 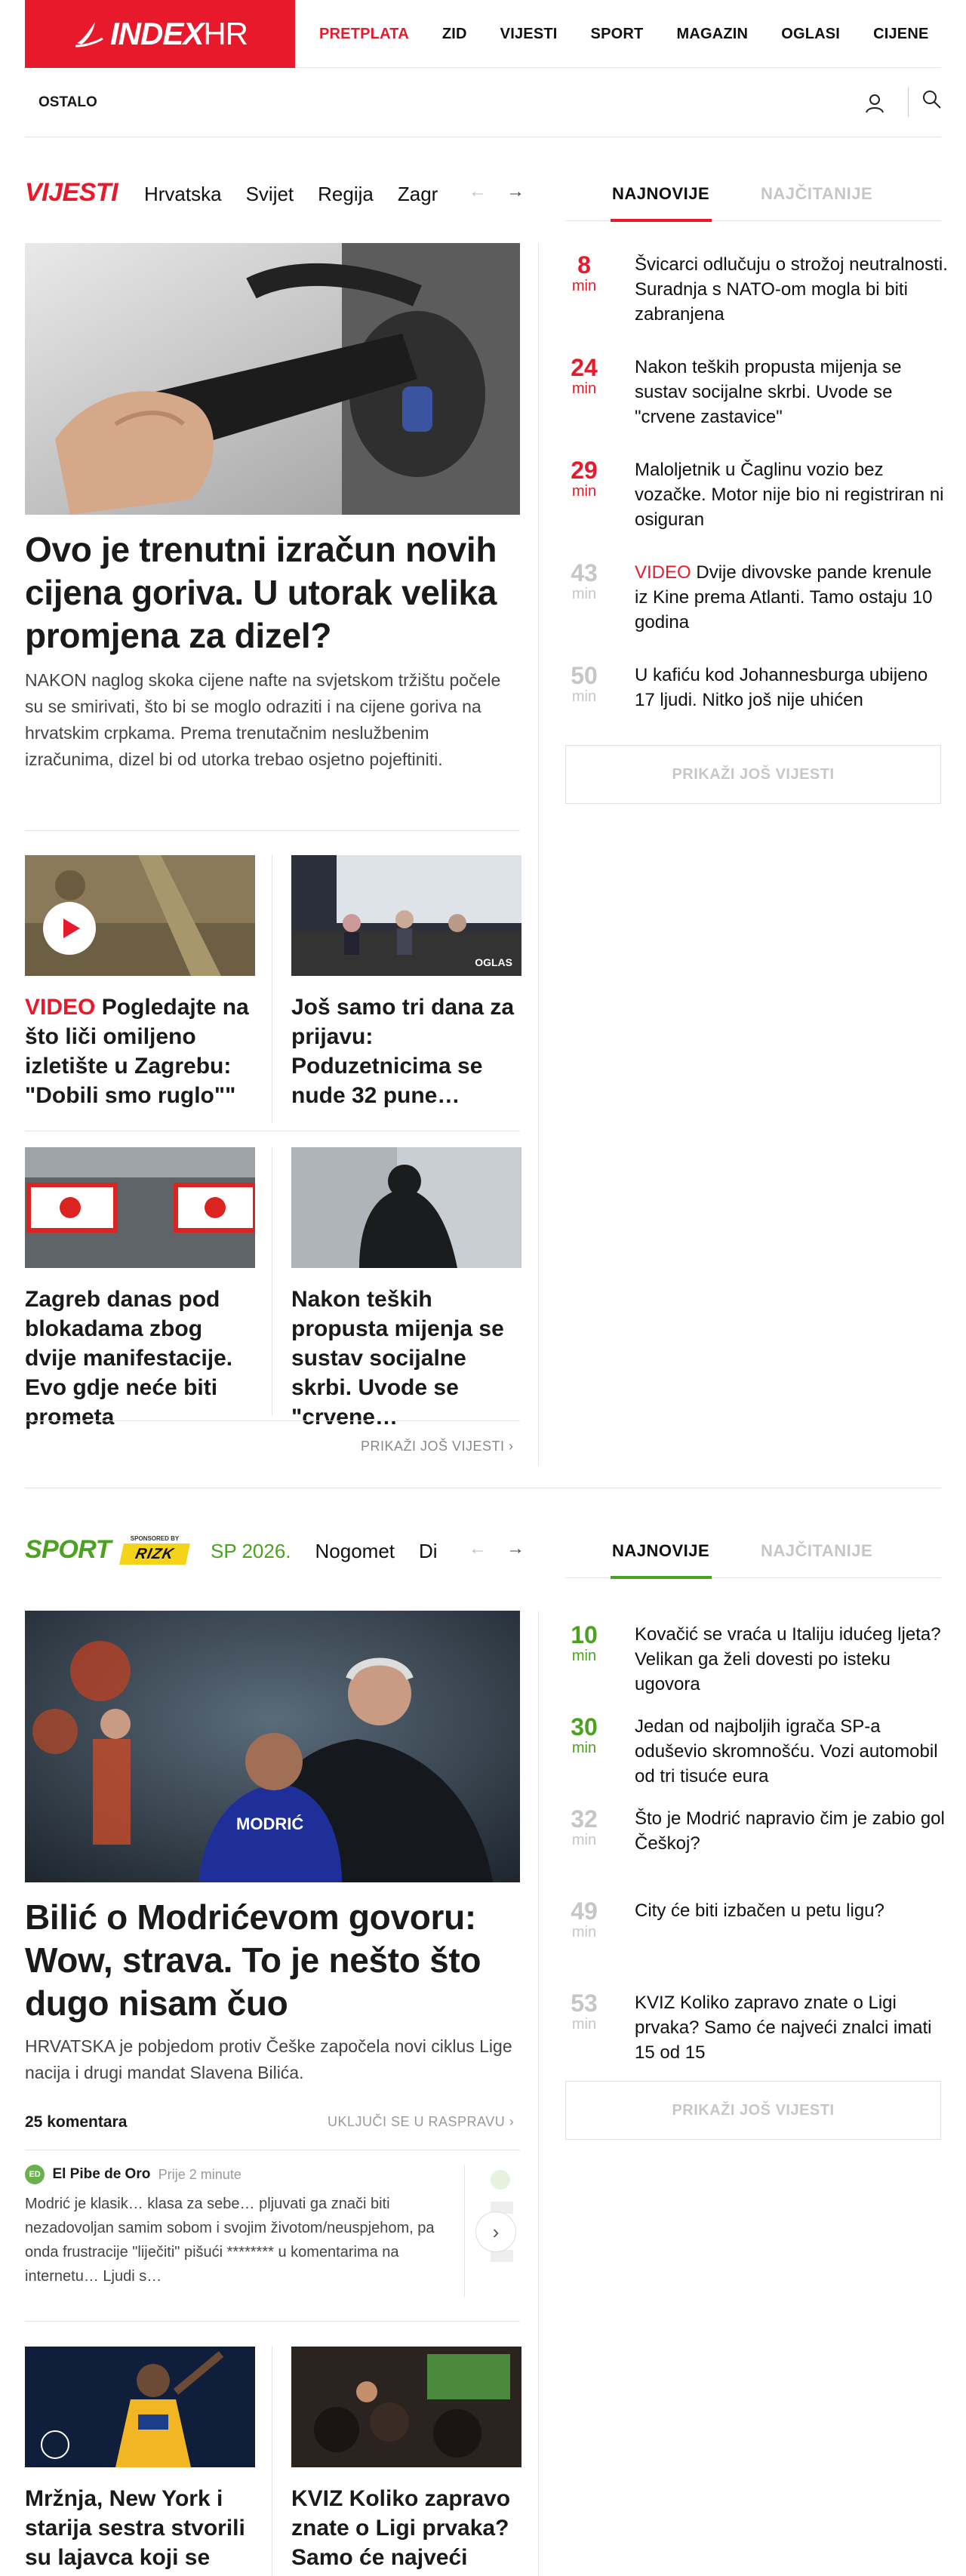 What do you see at coordinates (364, 34) in the screenshot?
I see `nav-pretplata: PRETPLATA` at bounding box center [364, 34].